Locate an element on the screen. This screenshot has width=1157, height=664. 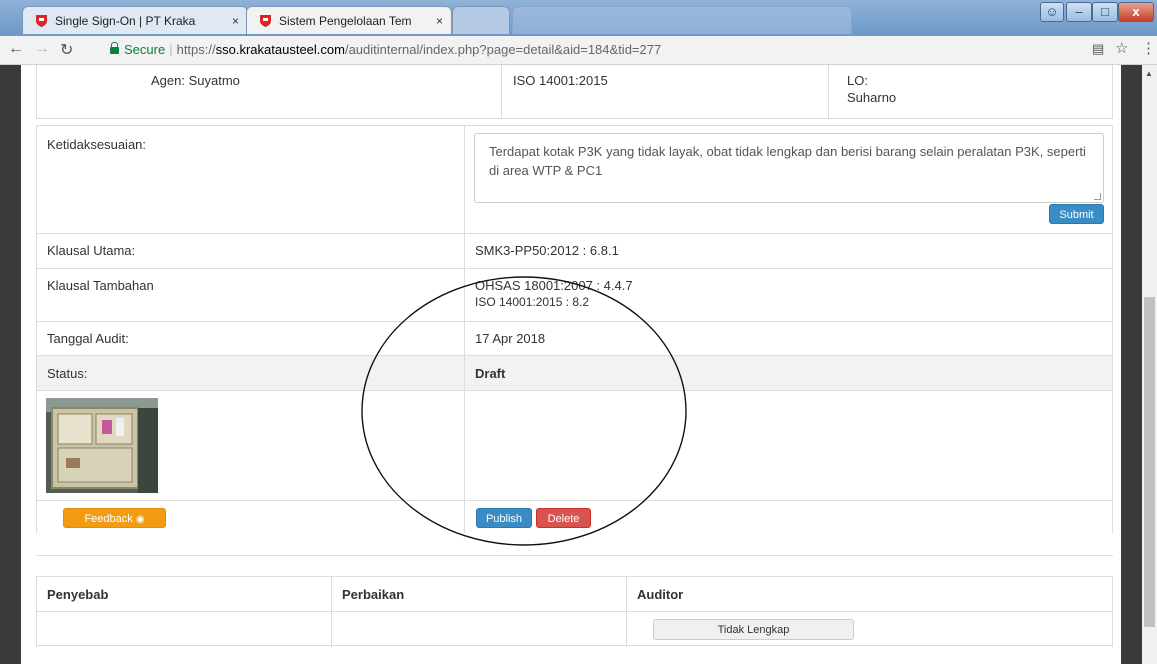
header-info-row: Agen: Suyatmo ISO 14001:2015 LO: Suharno is located at coordinates (574, 92).